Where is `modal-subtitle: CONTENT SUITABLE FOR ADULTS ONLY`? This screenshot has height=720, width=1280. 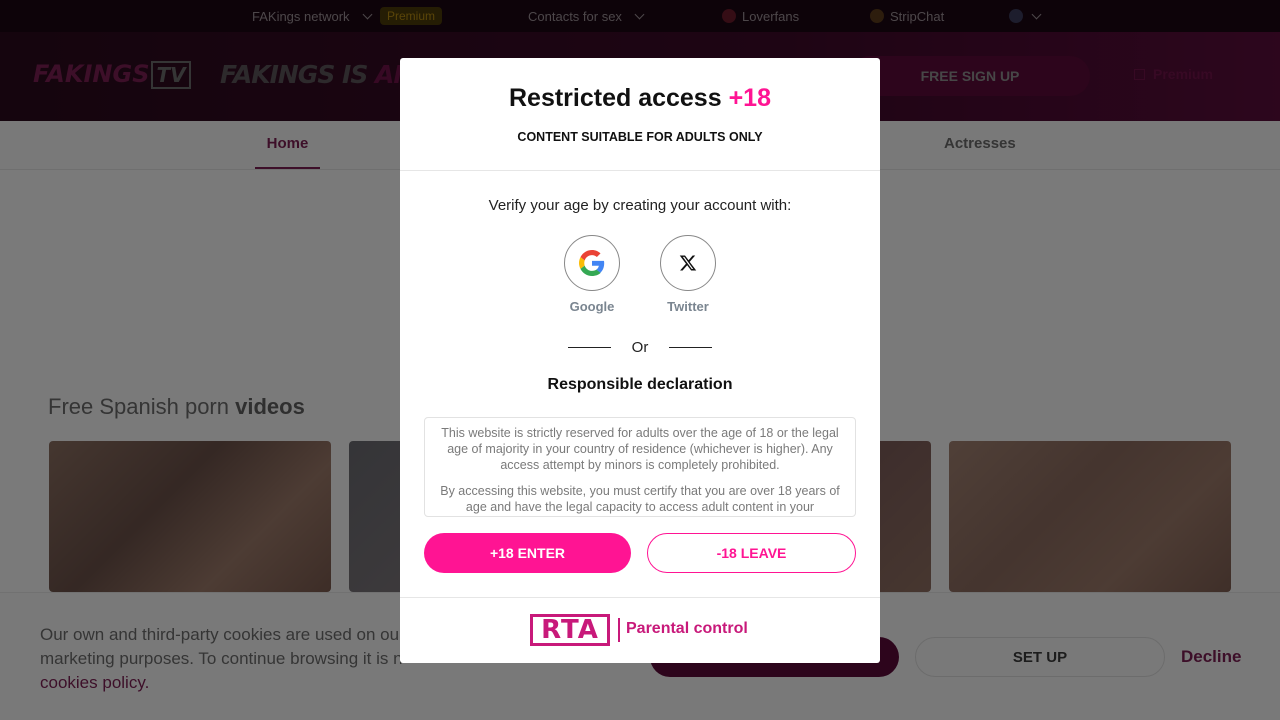
modal-subtitle: CONTENT SUITABLE FOR ADULTS ONLY is located at coordinates (640, 137).